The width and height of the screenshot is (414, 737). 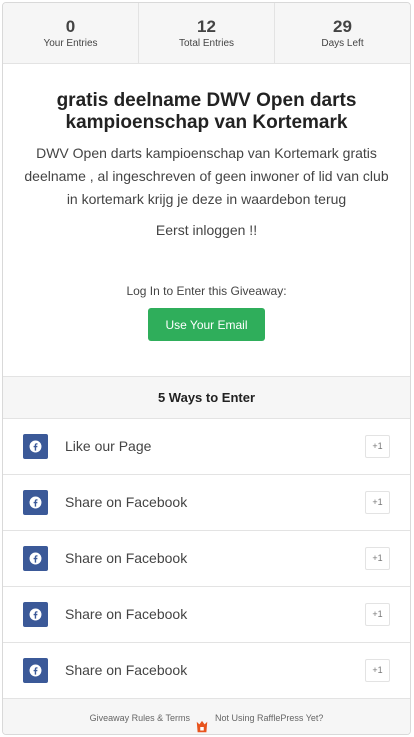 What do you see at coordinates (342, 26) in the screenshot?
I see `stat-value: 29` at bounding box center [342, 26].